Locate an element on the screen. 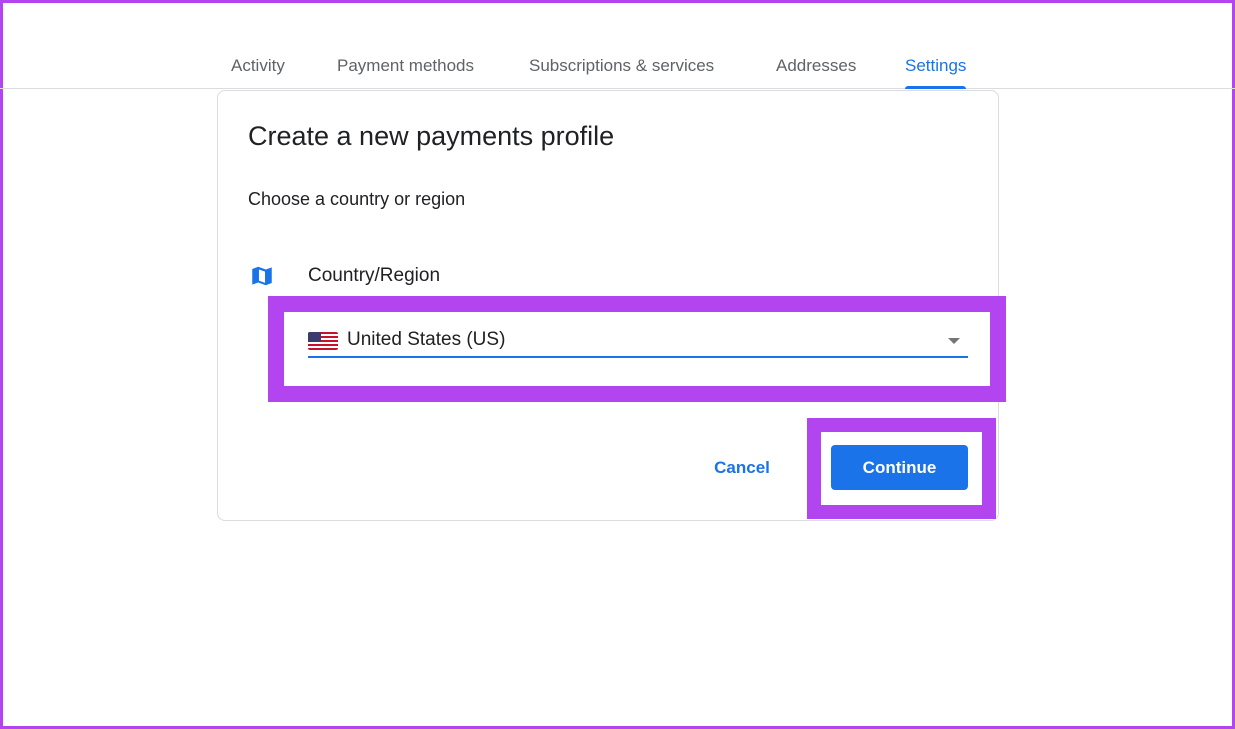 The image size is (1235, 729). tab-label: Settings is located at coordinates (936, 65).